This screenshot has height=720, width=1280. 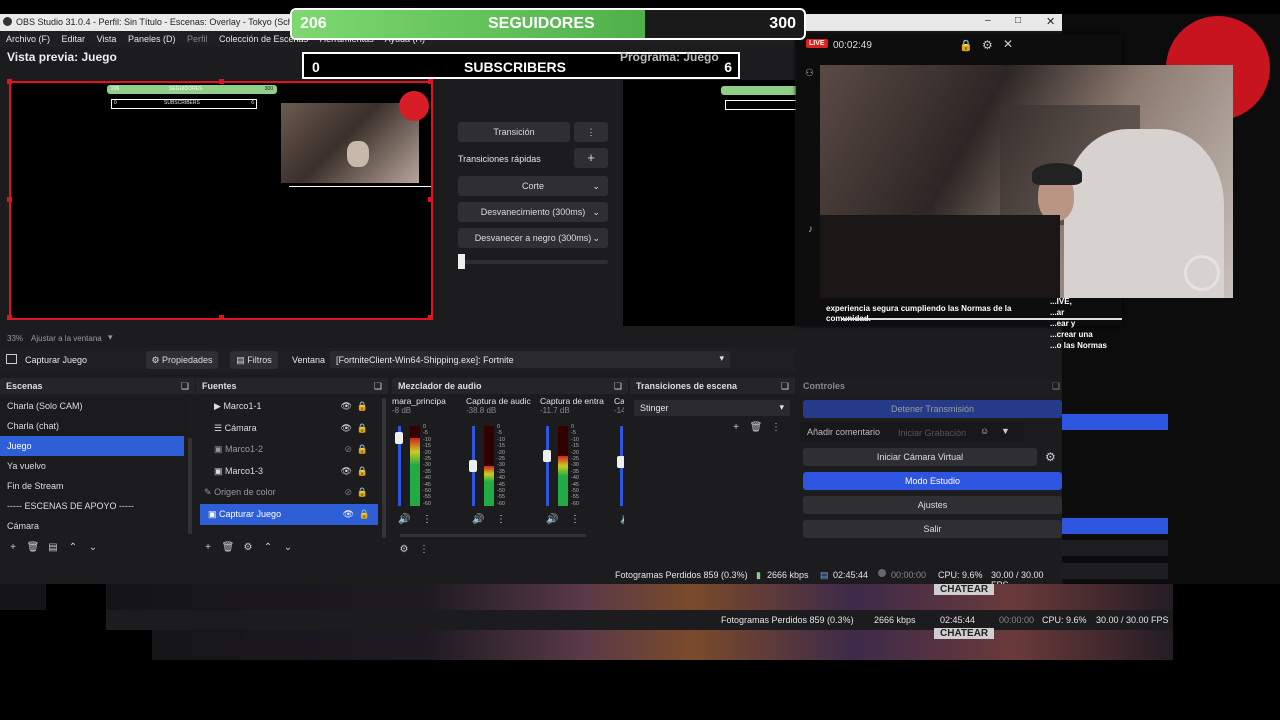 I want to click on scene-item: Charla (chat), so click(x=94, y=426).